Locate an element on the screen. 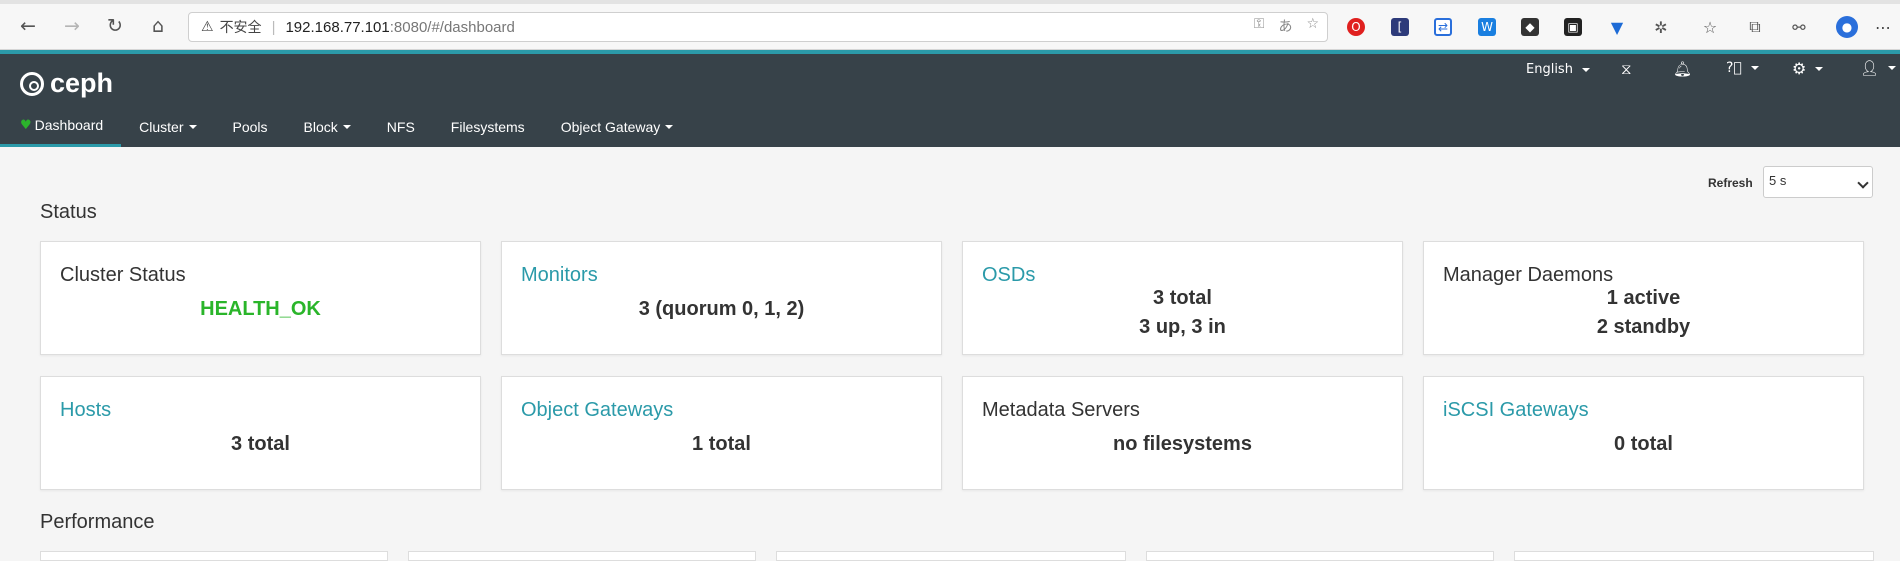 The image size is (1900, 561). refresh-interval-select: 5 s is located at coordinates (1818, 182).